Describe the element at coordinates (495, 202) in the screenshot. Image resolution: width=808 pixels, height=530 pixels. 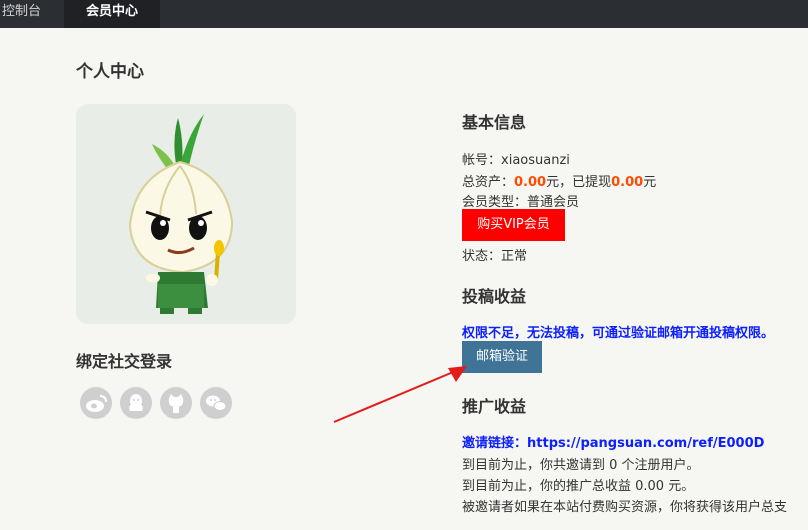
I see `member-type-label: 会员类型：` at that location.